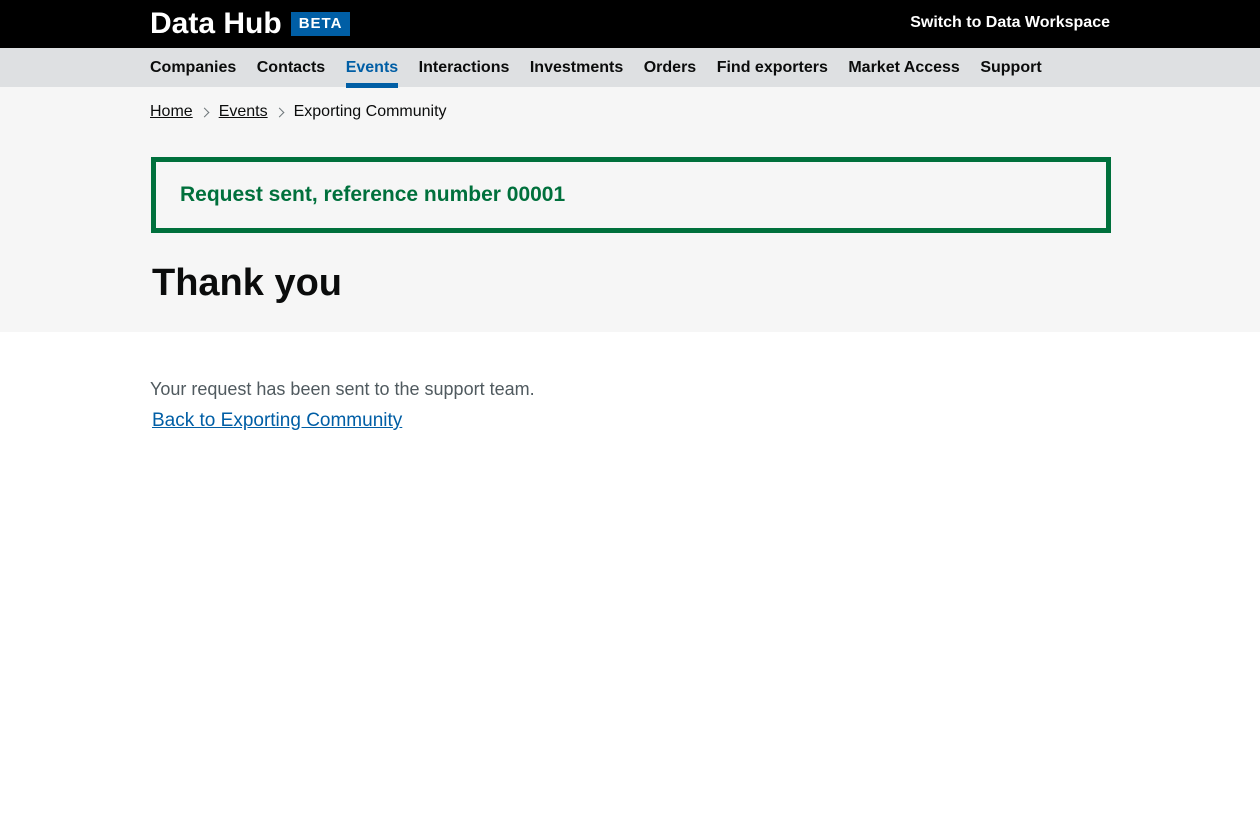 Image resolution: width=1260 pixels, height=828 pixels. I want to click on breadcrumb: Home Events Exporting Community, so click(298, 112).